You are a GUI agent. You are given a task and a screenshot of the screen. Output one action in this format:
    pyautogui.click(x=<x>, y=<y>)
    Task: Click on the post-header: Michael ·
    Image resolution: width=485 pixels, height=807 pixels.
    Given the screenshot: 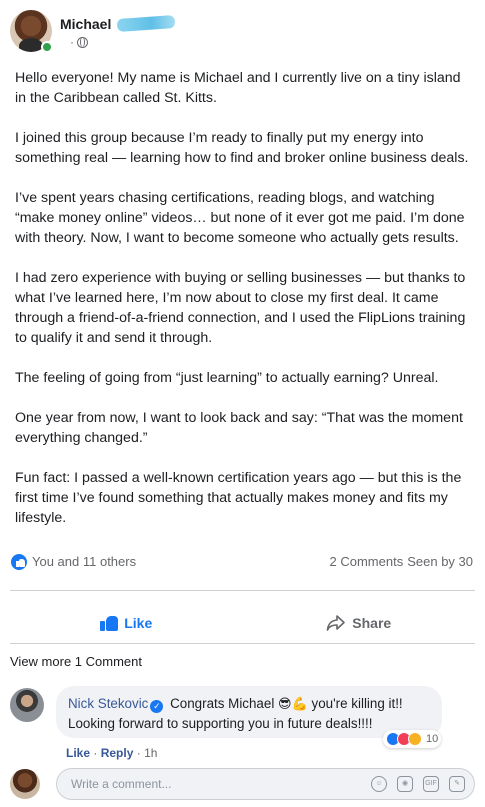 What is the action you would take?
    pyautogui.click(x=245, y=32)
    